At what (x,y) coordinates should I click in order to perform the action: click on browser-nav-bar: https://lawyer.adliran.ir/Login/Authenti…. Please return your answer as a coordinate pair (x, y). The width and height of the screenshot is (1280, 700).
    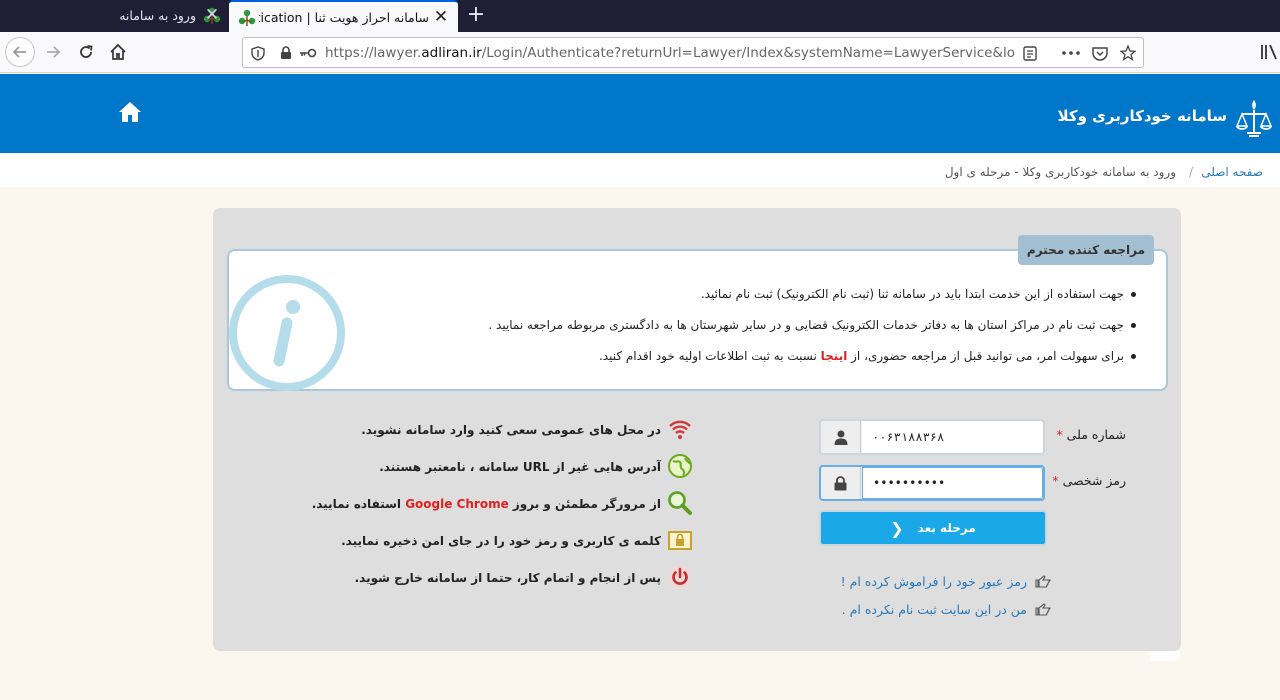
    Looking at the image, I should click on (640, 52).